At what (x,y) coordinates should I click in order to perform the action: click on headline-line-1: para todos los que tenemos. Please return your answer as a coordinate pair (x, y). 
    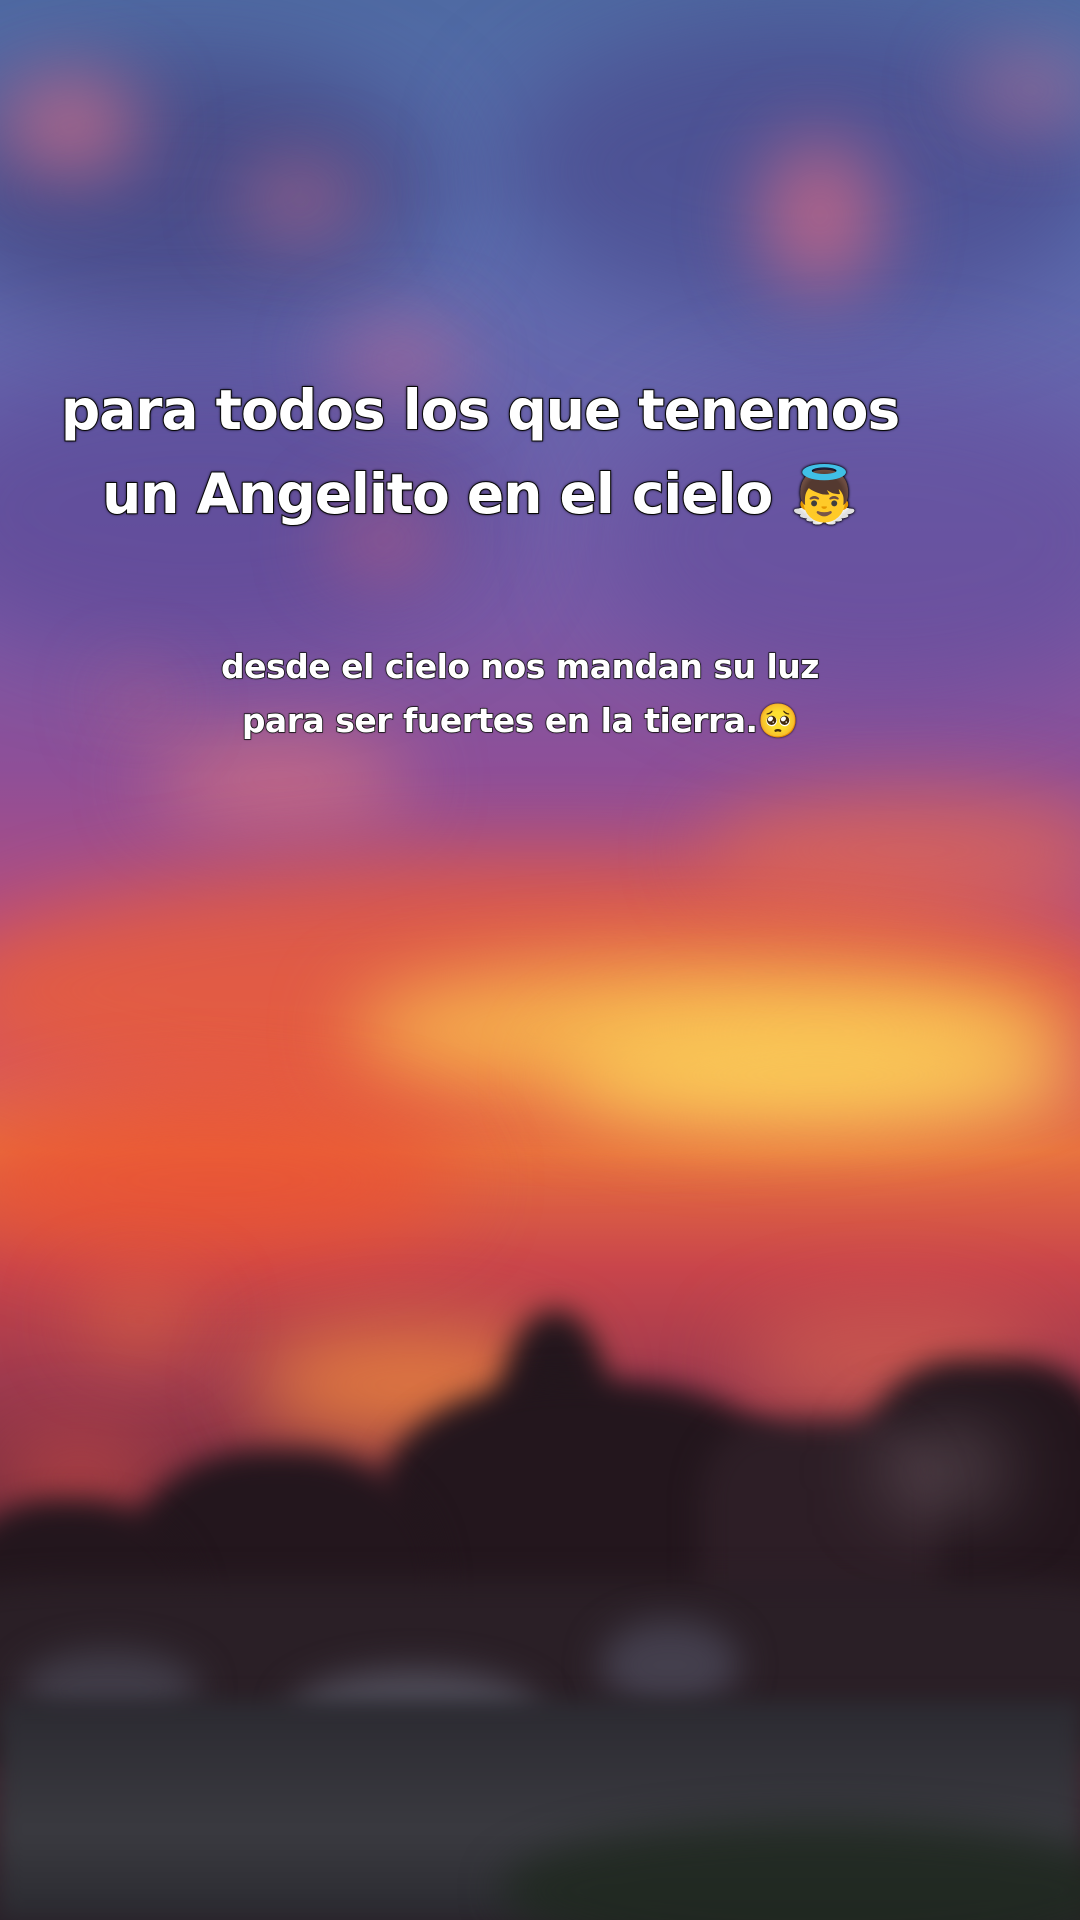
    Looking at the image, I should click on (480, 410).